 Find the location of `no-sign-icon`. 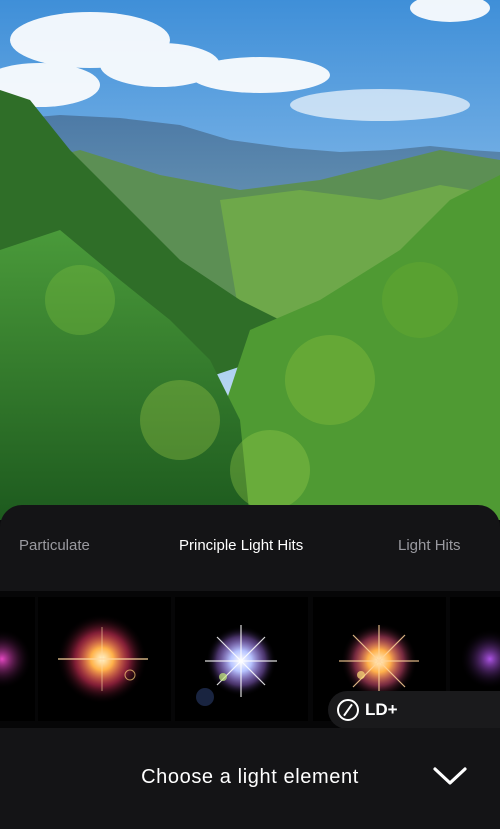

no-sign-icon is located at coordinates (348, 710).